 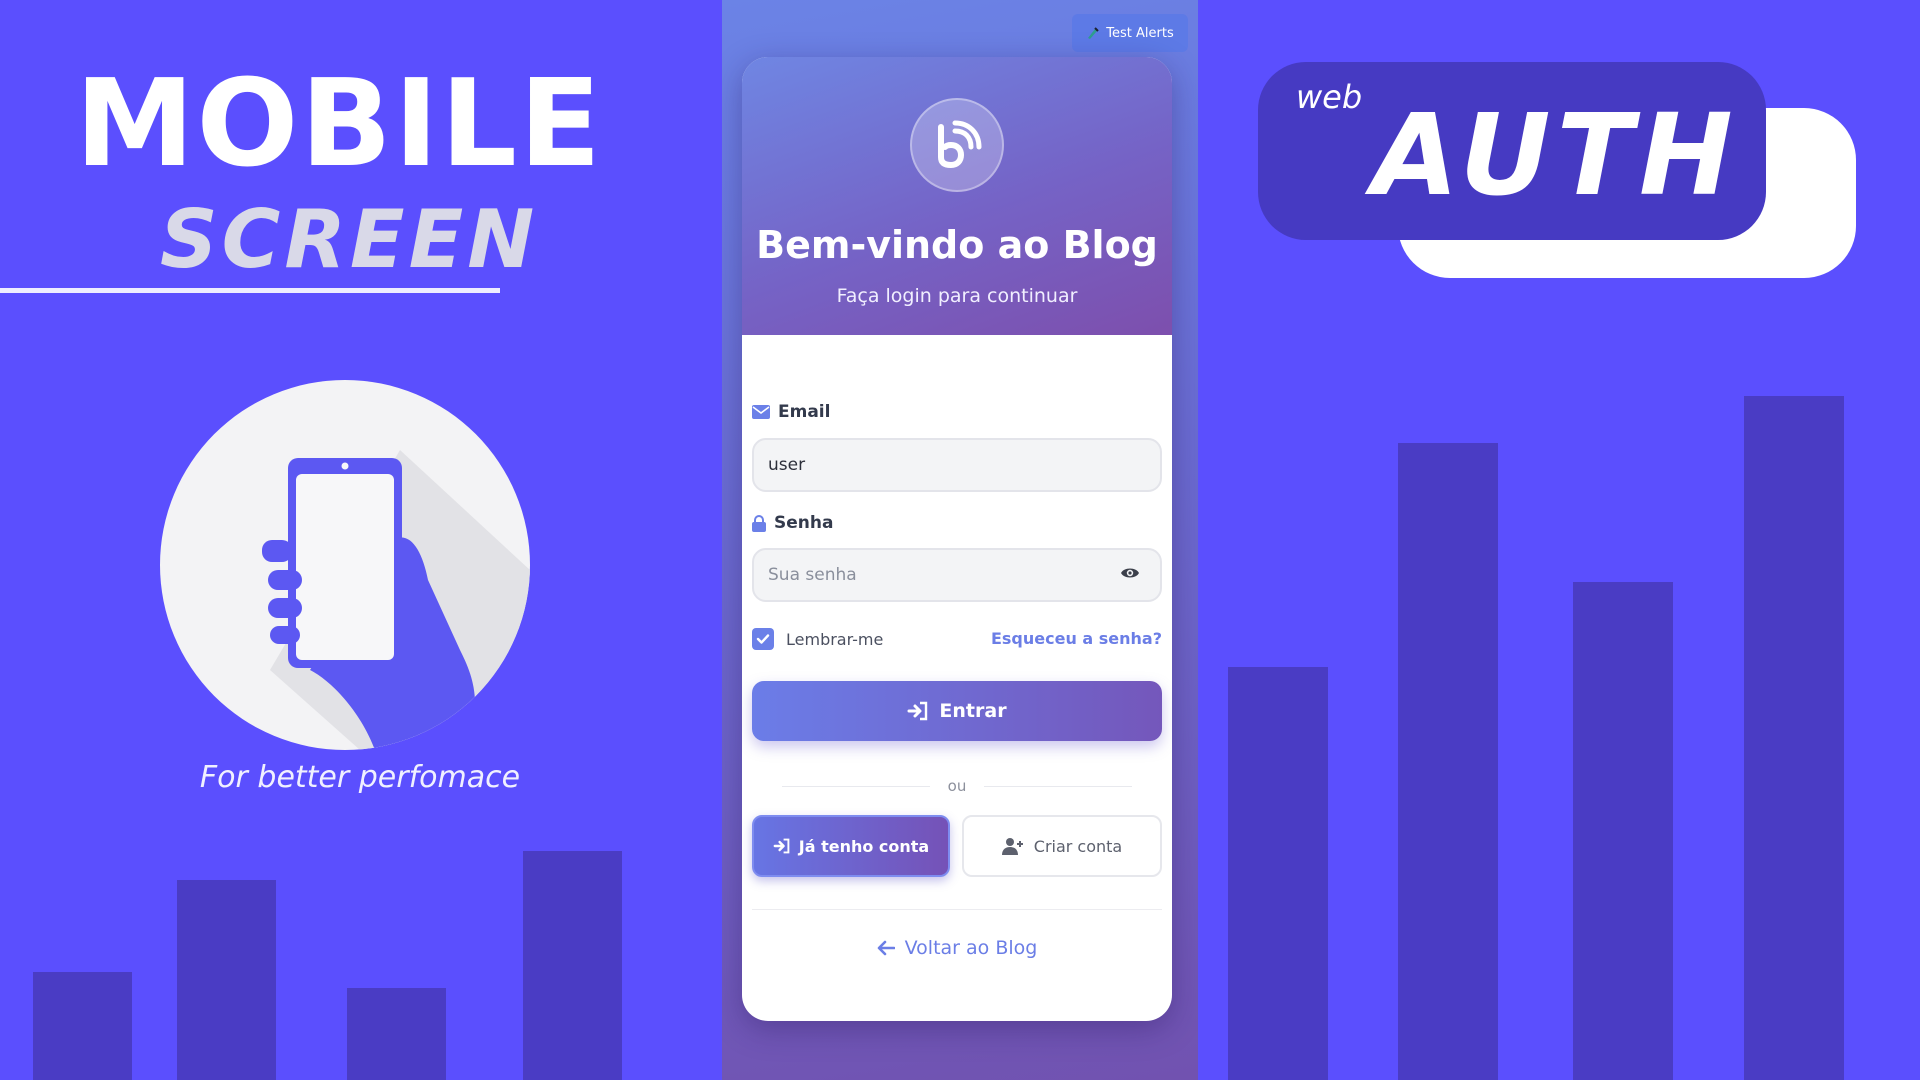 What do you see at coordinates (886, 948) in the screenshot?
I see `arrow-left-icon` at bounding box center [886, 948].